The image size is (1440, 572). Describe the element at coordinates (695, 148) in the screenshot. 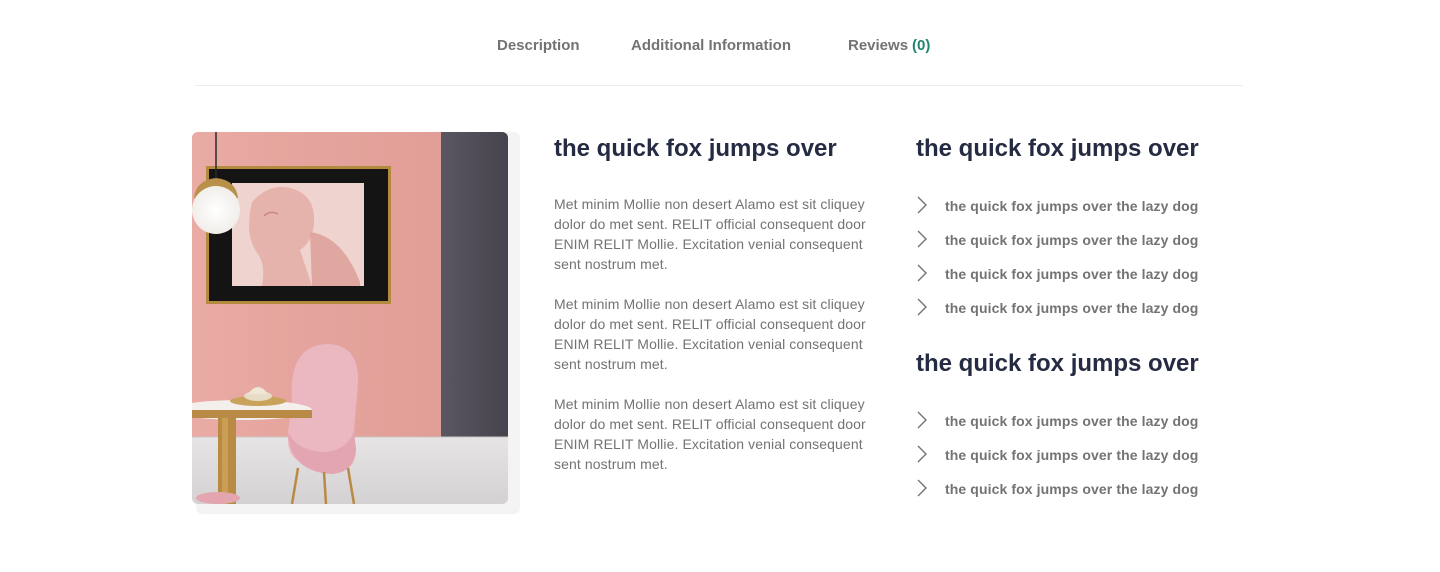

I see `description-title: the quick fox jumps over` at that location.